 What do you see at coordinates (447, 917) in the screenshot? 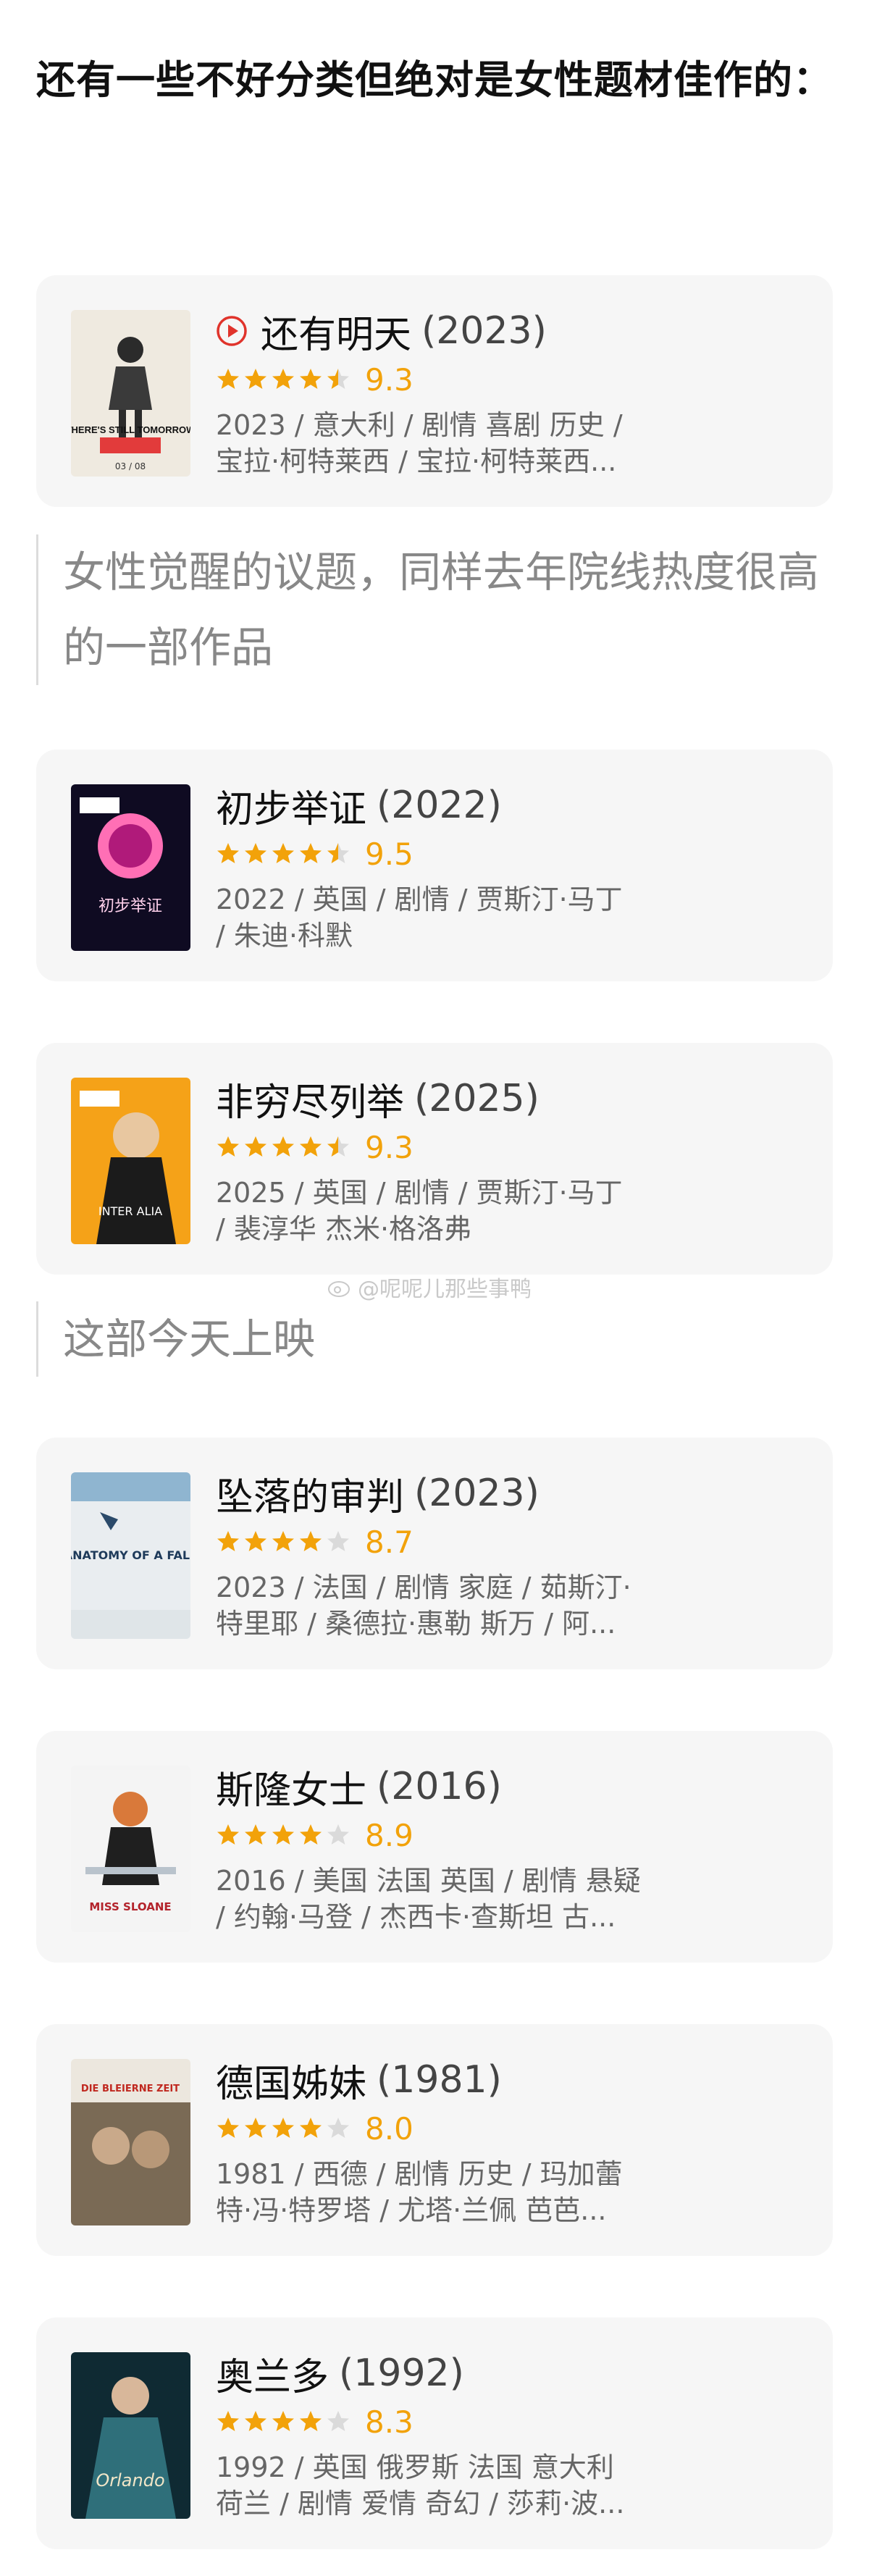
I see `movie-meta: 2022 / 英国 / 剧情 / 贾斯汀·马丁 / 朱迪·科默` at bounding box center [447, 917].